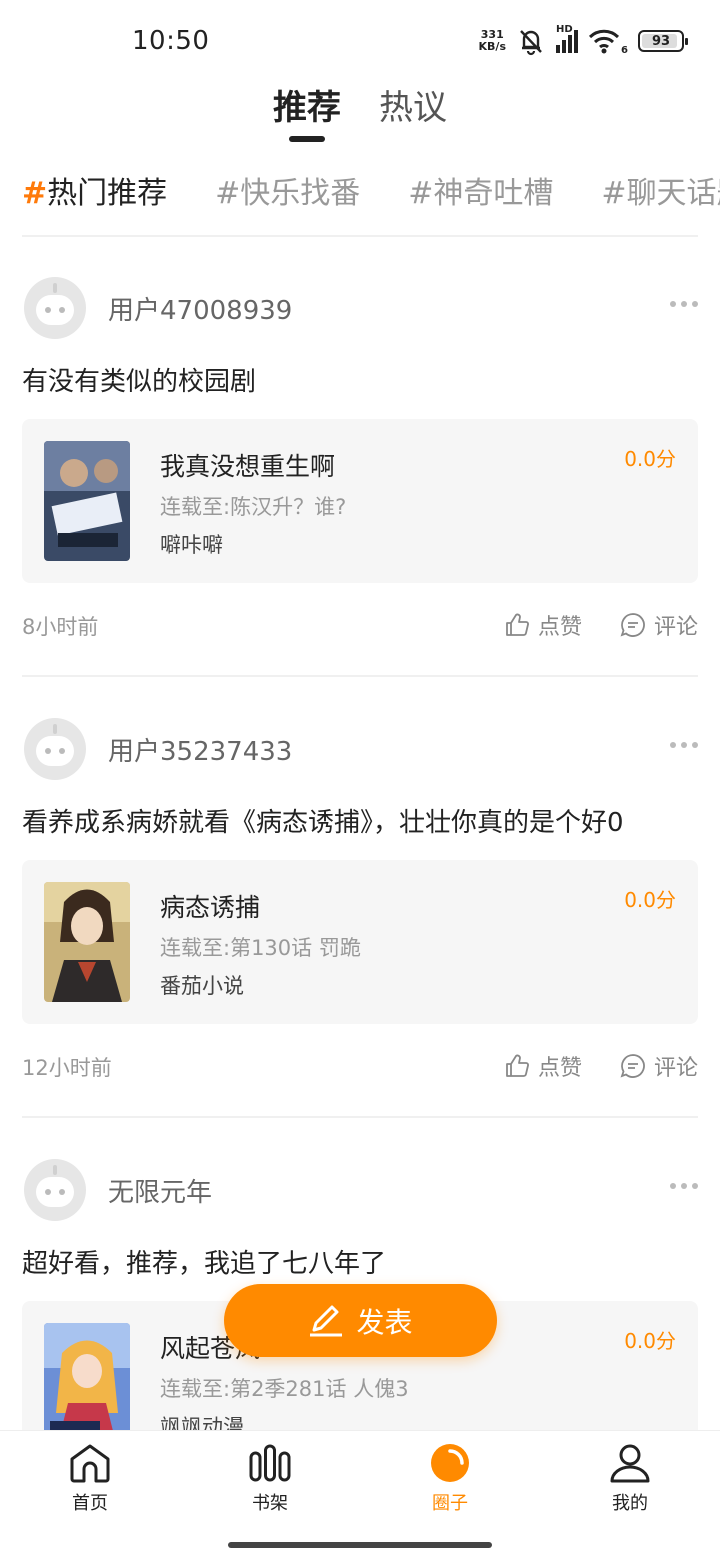 Image resolution: width=720 pixels, height=1560 pixels. What do you see at coordinates (204, 1264) in the screenshot?
I see `post-text: 超好看，推荐，我追了七八年了` at bounding box center [204, 1264].